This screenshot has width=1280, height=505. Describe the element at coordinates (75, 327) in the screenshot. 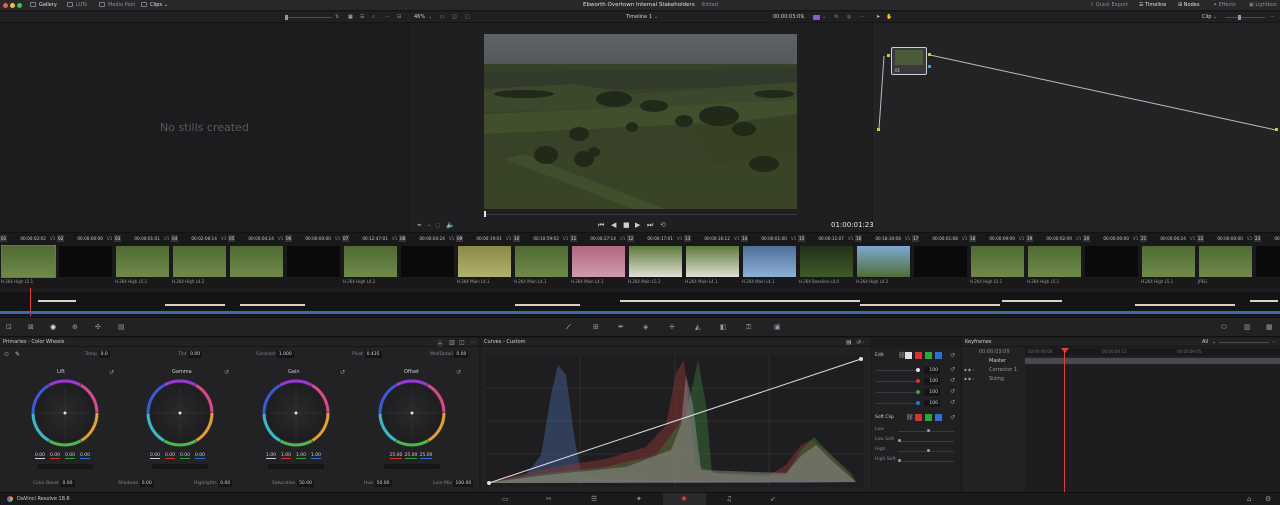

I see `hdr-wheels-icon: ⊕` at that location.